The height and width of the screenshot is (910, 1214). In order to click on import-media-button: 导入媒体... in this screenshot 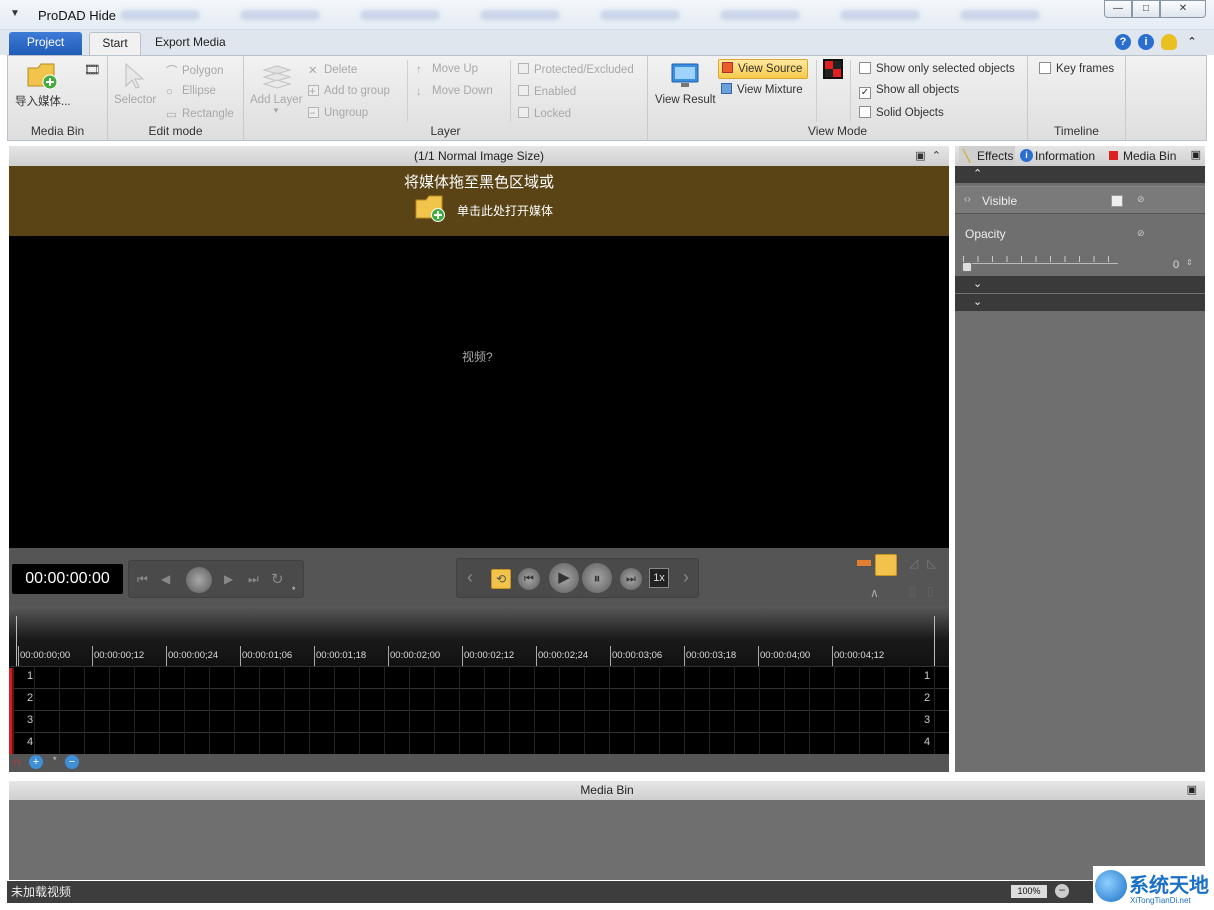, I will do `click(43, 101)`.